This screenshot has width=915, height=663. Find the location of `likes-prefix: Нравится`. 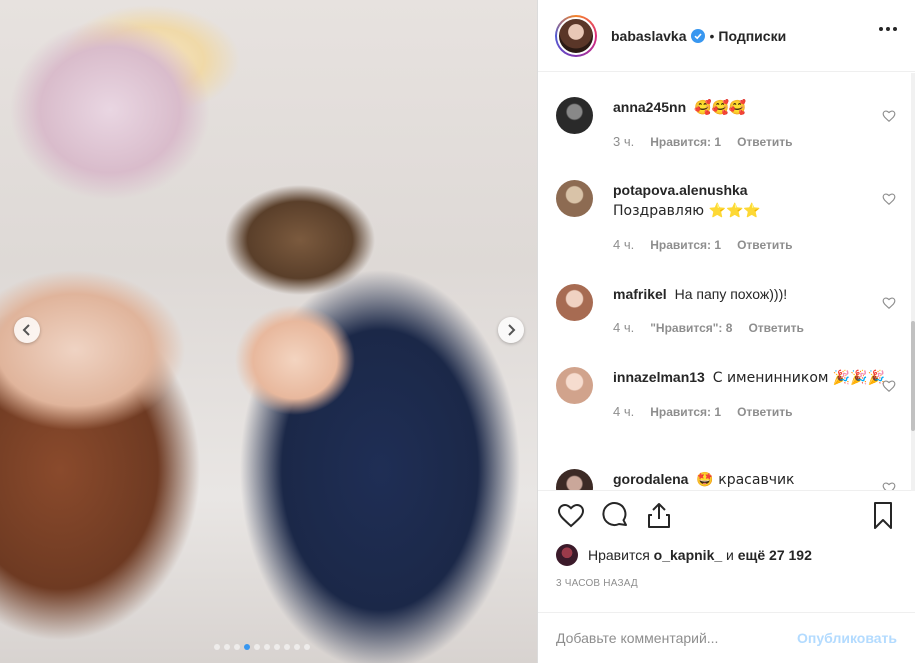

likes-prefix: Нравится is located at coordinates (619, 555).